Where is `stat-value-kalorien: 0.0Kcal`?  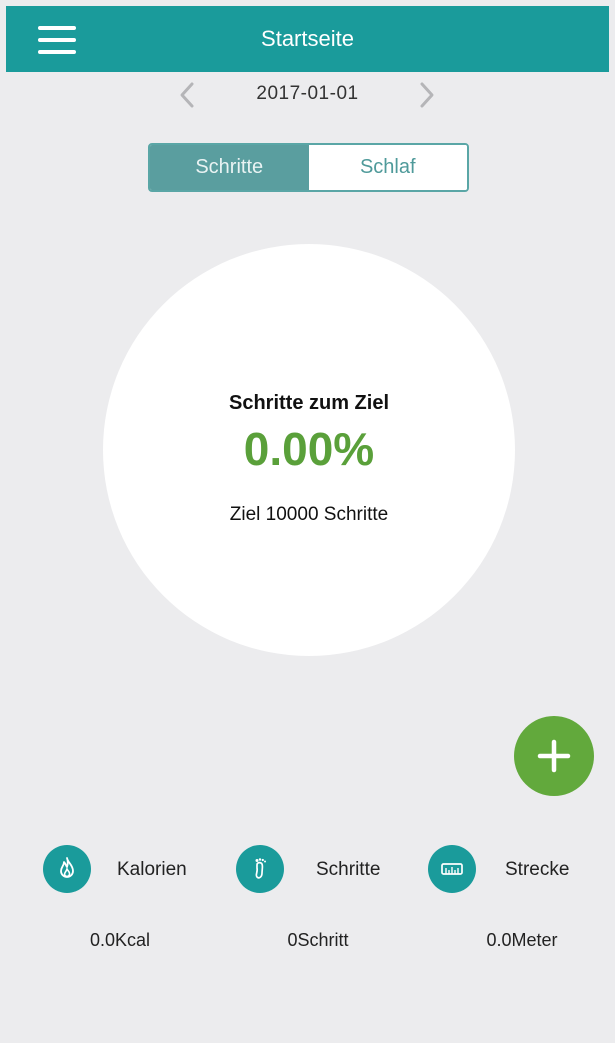 stat-value-kalorien: 0.0Kcal is located at coordinates (120, 940).